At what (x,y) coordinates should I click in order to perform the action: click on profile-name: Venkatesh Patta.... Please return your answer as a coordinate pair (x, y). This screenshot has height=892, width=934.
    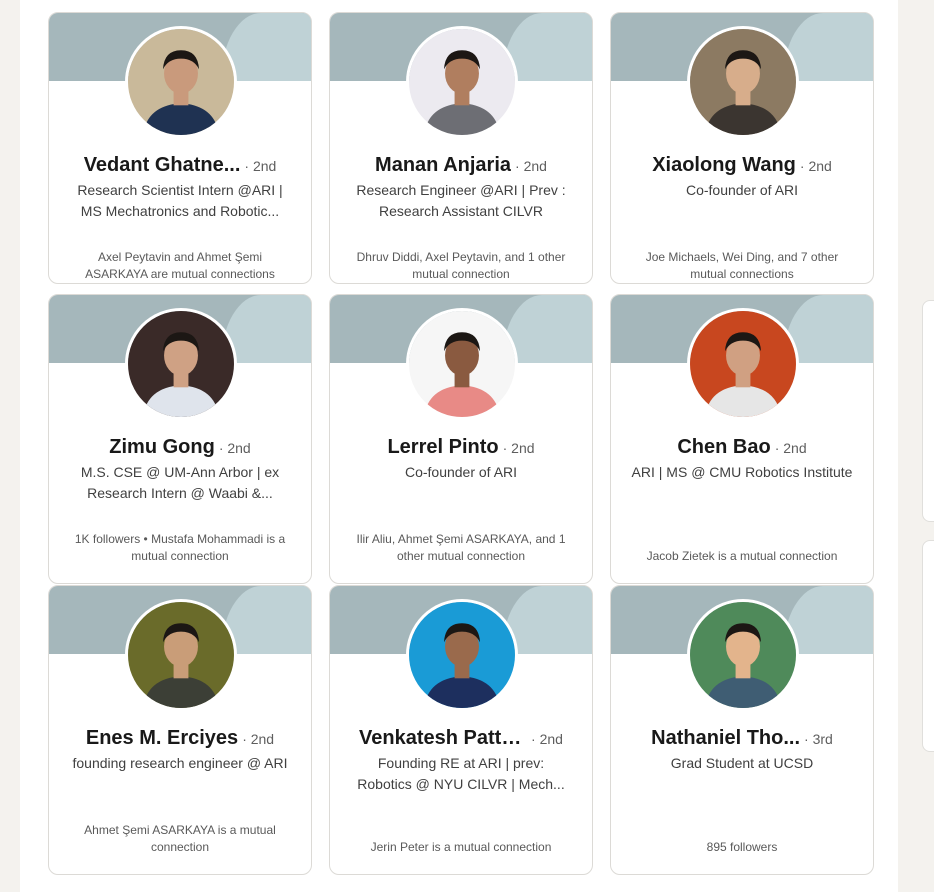
    Looking at the image, I should click on (443, 738).